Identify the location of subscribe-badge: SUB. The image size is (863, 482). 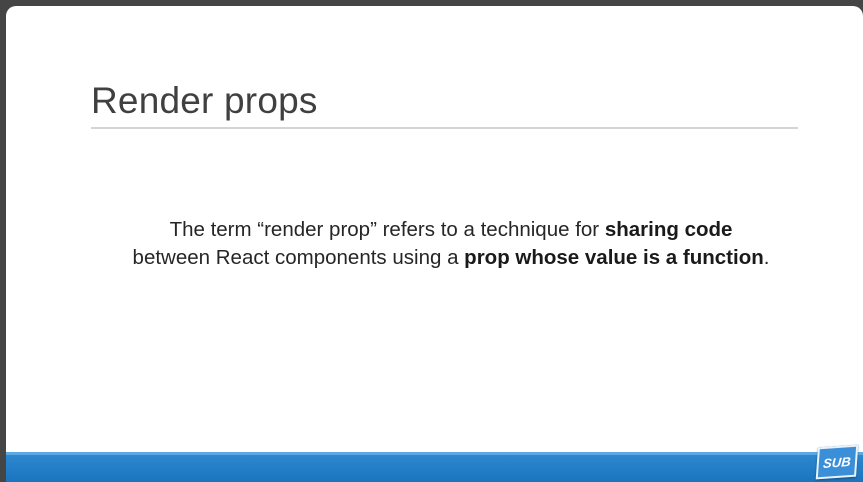
(837, 462).